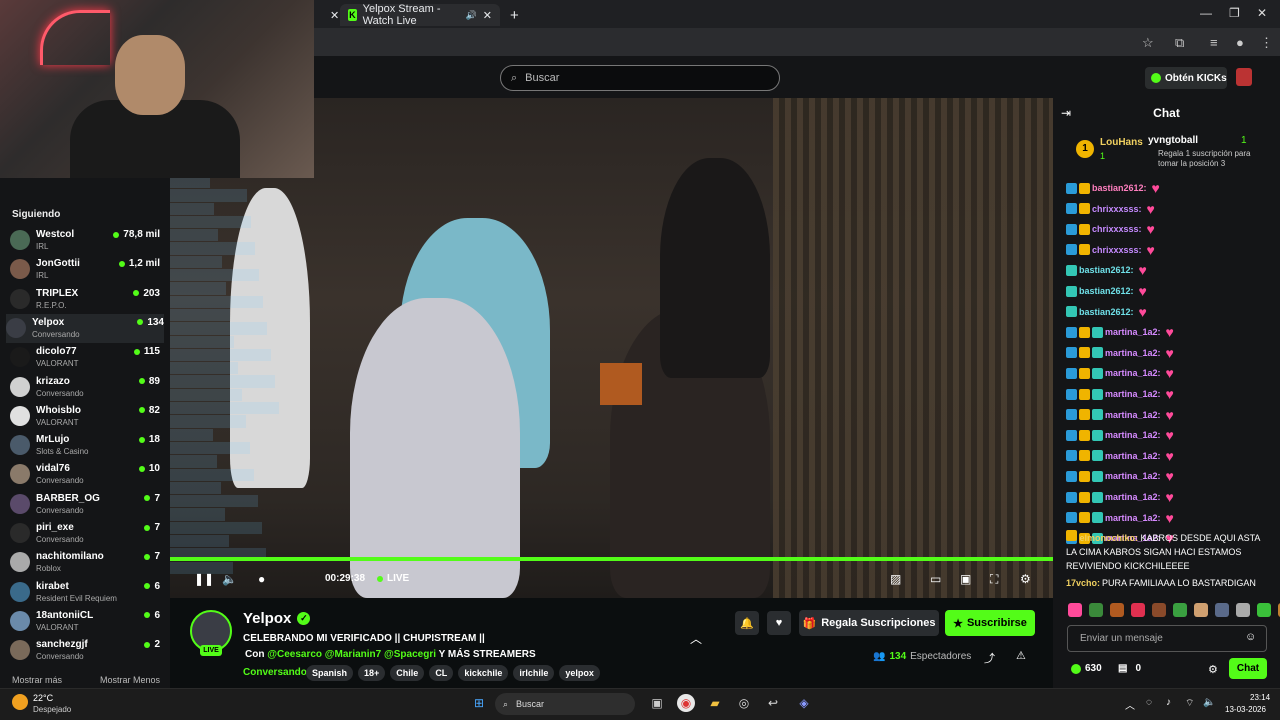 The height and width of the screenshot is (720, 1280). What do you see at coordinates (85, 328) in the screenshot?
I see `sidebar-channel-item: Yelpox Conversando 134` at bounding box center [85, 328].